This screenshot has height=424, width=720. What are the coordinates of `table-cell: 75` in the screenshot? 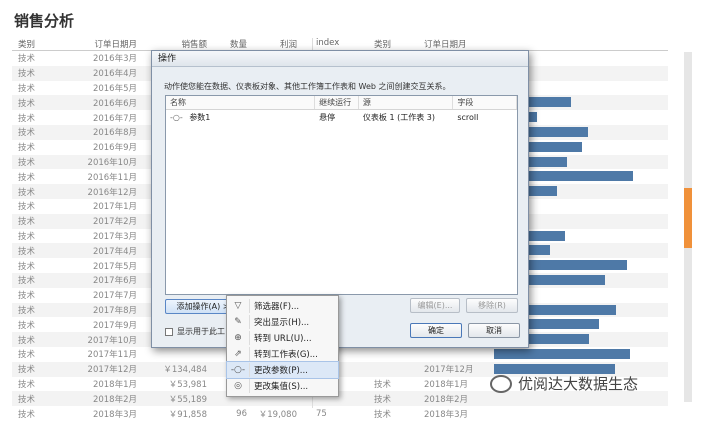 It's located at (321, 413).